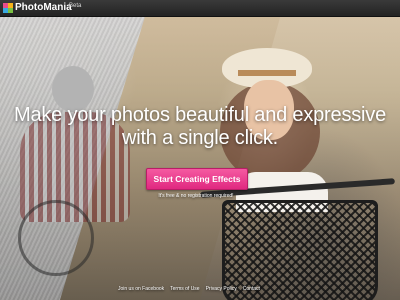 The image size is (400, 300). What do you see at coordinates (200, 138) in the screenshot?
I see `headline-line-2: with a single click.` at bounding box center [200, 138].